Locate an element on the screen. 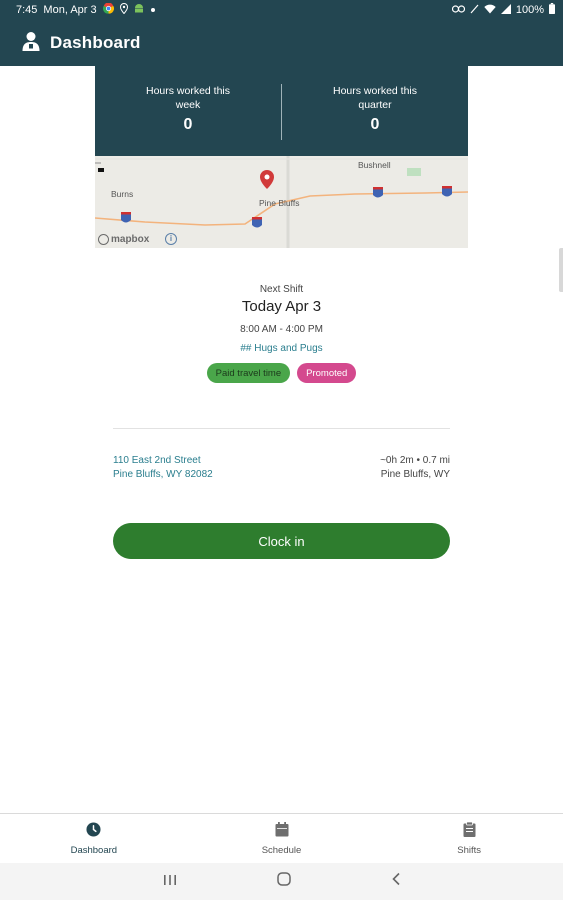 The height and width of the screenshot is (900, 563). user-badge-icon is located at coordinates (31, 43).